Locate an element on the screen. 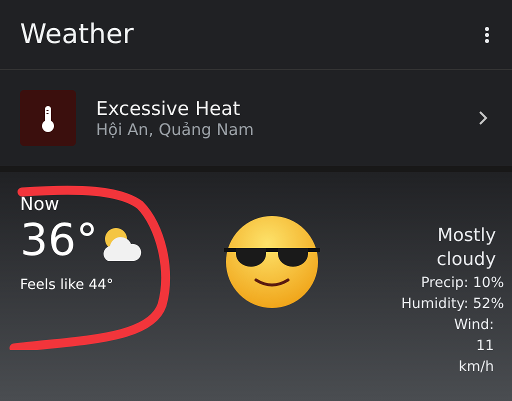 The image size is (512, 401). condition: Mostly cloudy is located at coordinates (466, 248).